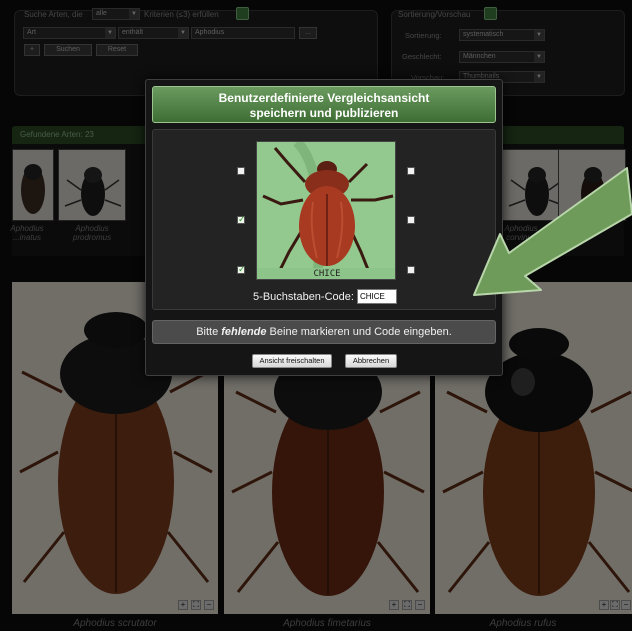  What do you see at coordinates (244, 332) in the screenshot?
I see `hint-emphasis: fehlende` at bounding box center [244, 332].